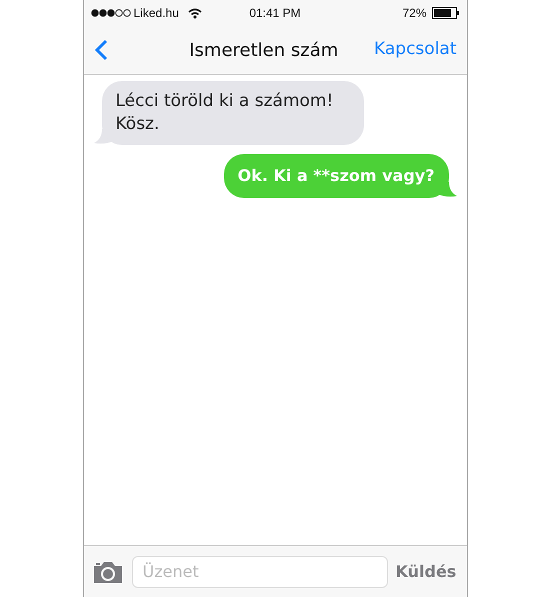  What do you see at coordinates (156, 13) in the screenshot?
I see `carrier-name: Liked.hu` at bounding box center [156, 13].